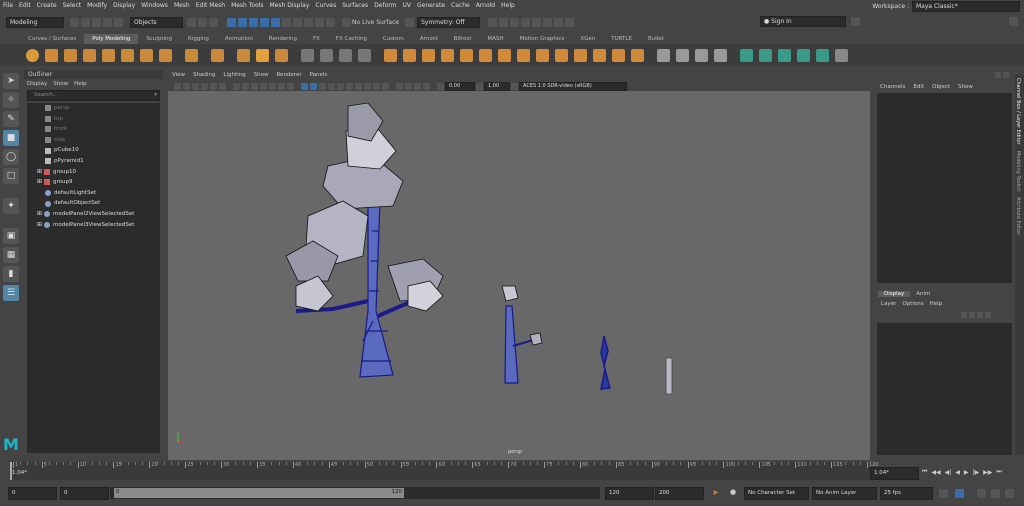 The image size is (1024, 506). What do you see at coordinates (204, 86) in the screenshot?
I see `image-plane-icon` at bounding box center [204, 86].